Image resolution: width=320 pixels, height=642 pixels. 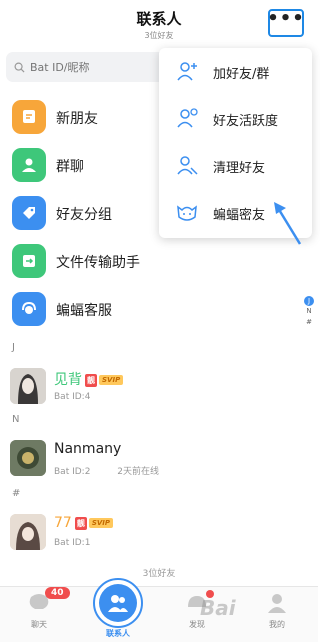 I want to click on tab-me: 我的, so click(x=277, y=611).